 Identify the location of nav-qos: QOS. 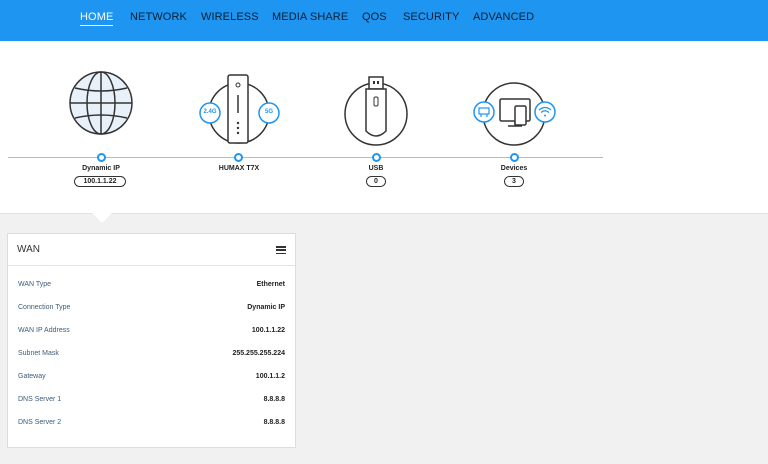
(374, 17).